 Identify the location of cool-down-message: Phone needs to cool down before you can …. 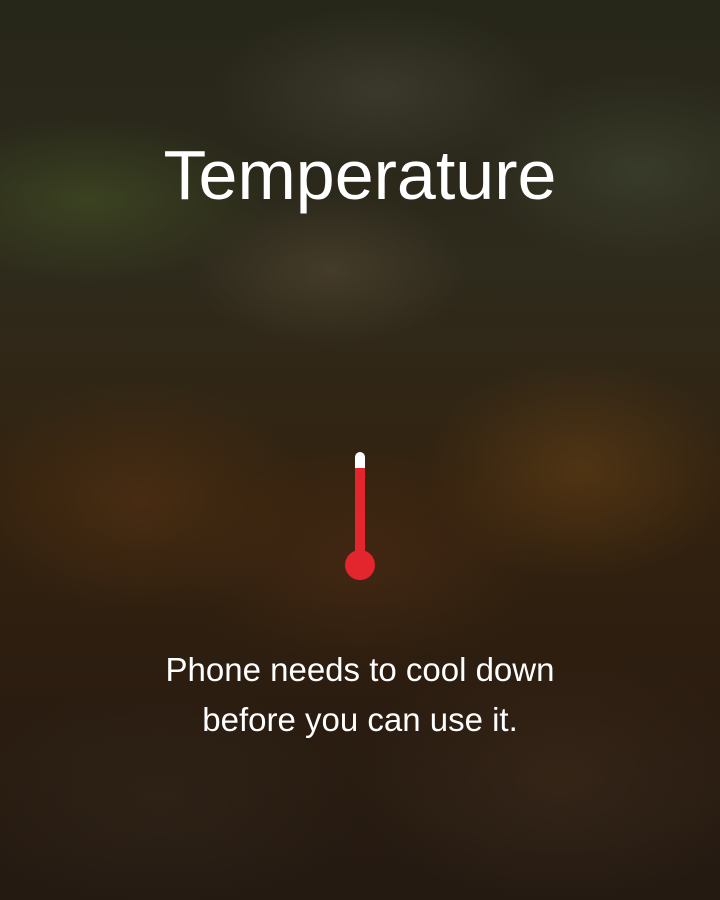
(360, 695).